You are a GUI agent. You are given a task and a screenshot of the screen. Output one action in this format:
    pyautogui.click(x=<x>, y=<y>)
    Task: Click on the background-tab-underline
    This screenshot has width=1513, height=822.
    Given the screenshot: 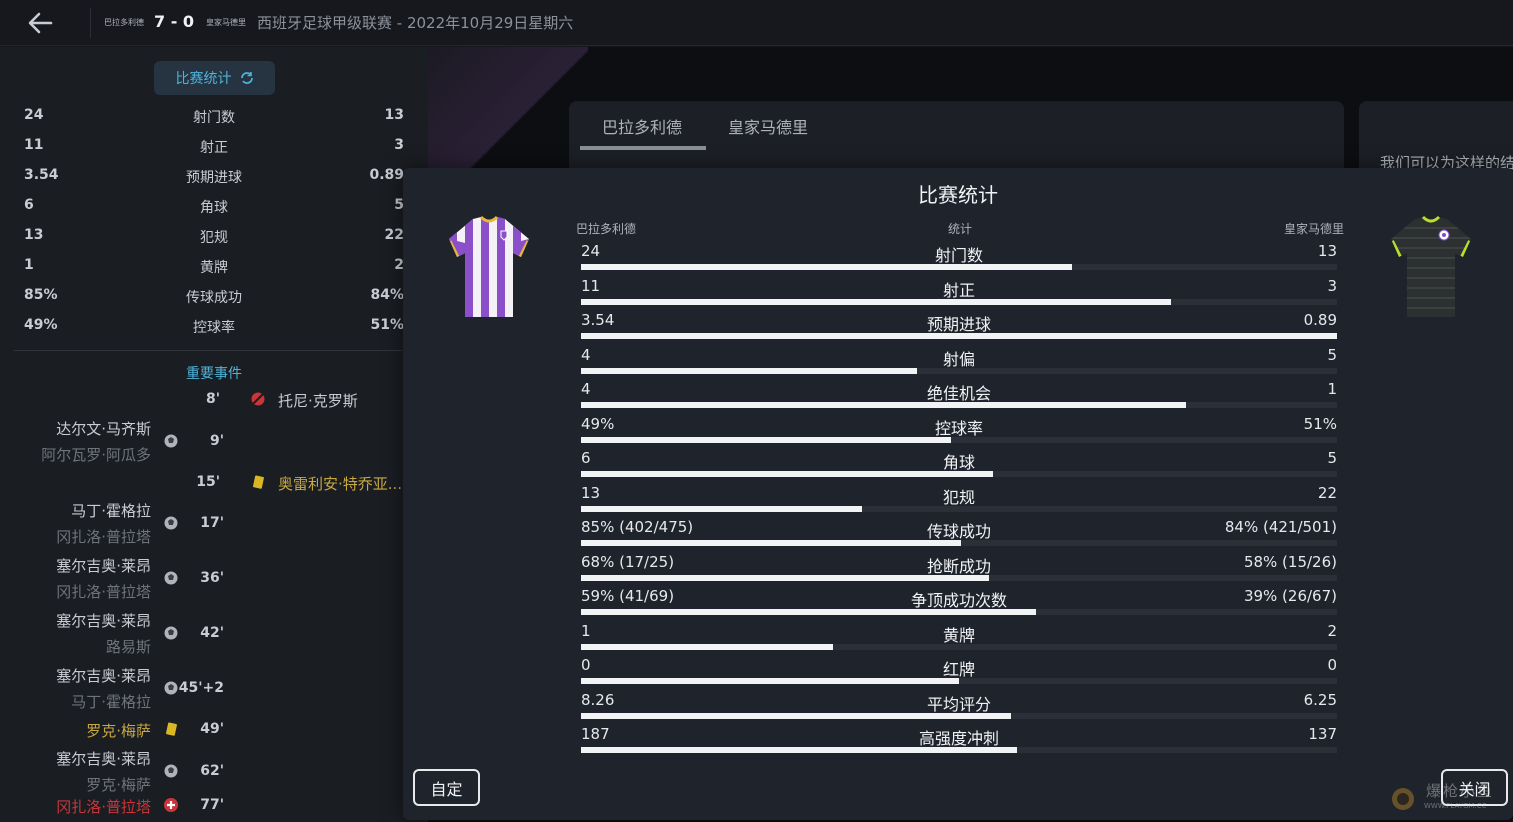 What is the action you would take?
    pyautogui.click(x=643, y=148)
    